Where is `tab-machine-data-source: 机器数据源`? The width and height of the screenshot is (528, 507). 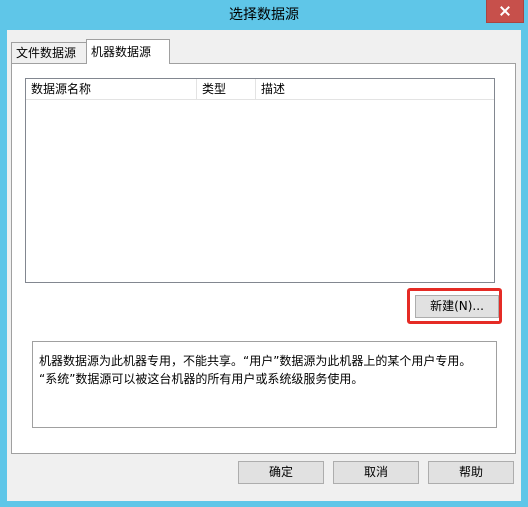 tab-machine-data-source: 机器数据源 is located at coordinates (128, 51).